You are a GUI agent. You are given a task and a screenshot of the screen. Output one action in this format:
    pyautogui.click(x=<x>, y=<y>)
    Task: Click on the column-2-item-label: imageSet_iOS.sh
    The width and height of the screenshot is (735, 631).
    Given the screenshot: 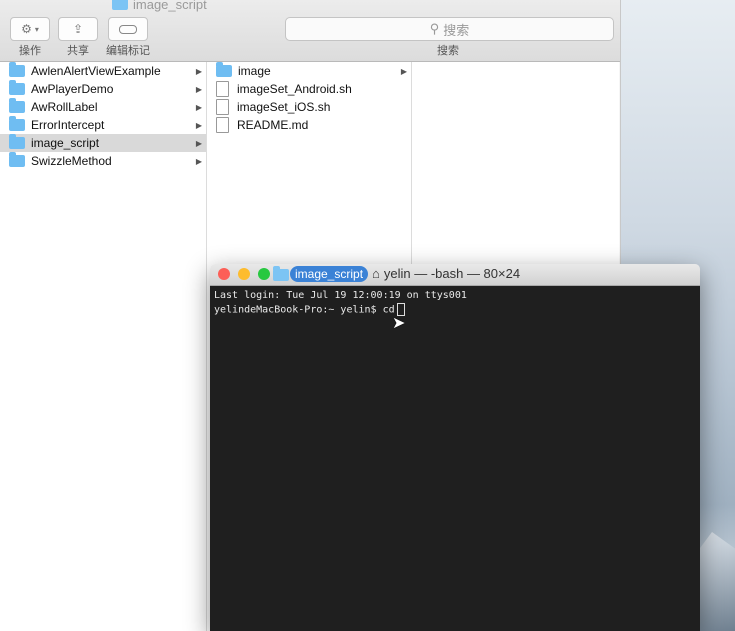 What is the action you would take?
    pyautogui.click(x=284, y=107)
    